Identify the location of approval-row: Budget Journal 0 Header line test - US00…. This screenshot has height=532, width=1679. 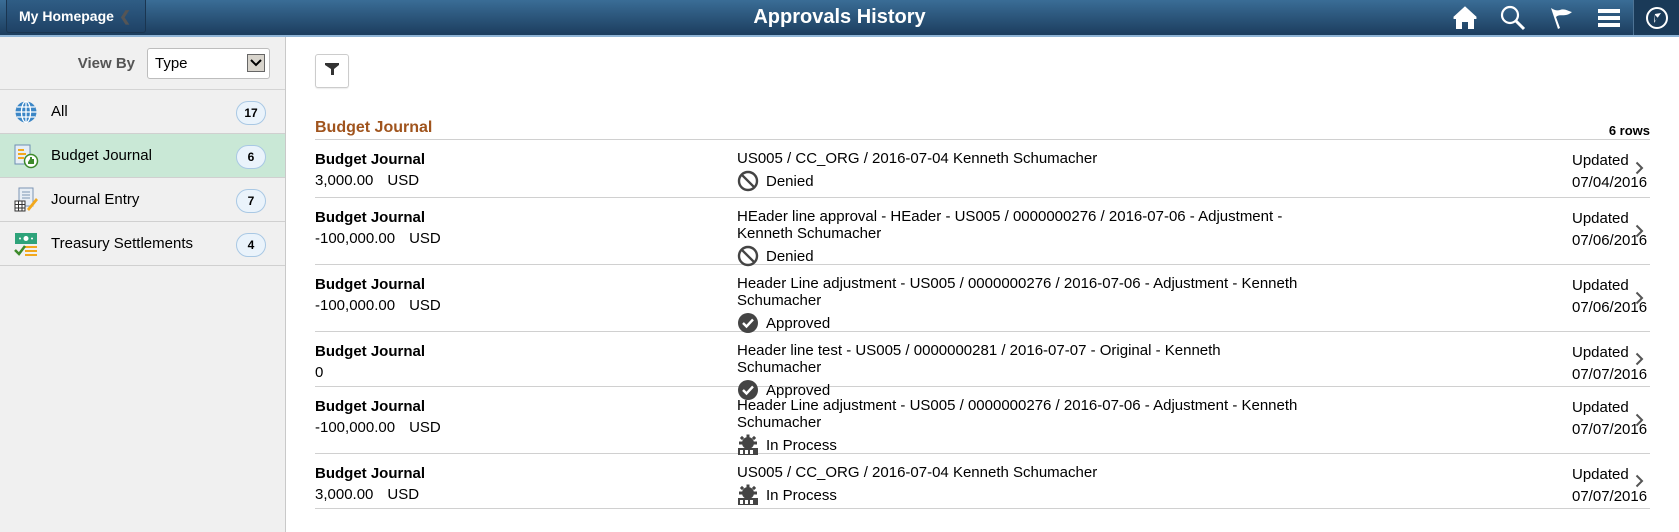
(982, 366).